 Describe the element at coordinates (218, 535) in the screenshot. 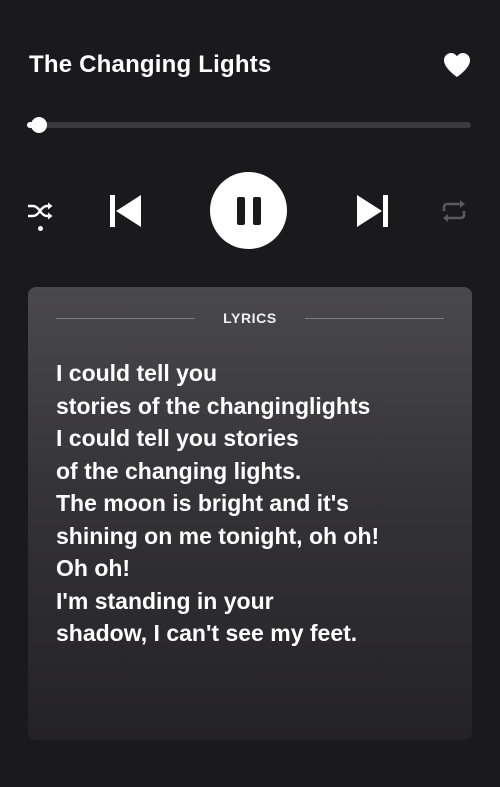

I see `lyric-line: shining on me tonight, oh oh!` at that location.